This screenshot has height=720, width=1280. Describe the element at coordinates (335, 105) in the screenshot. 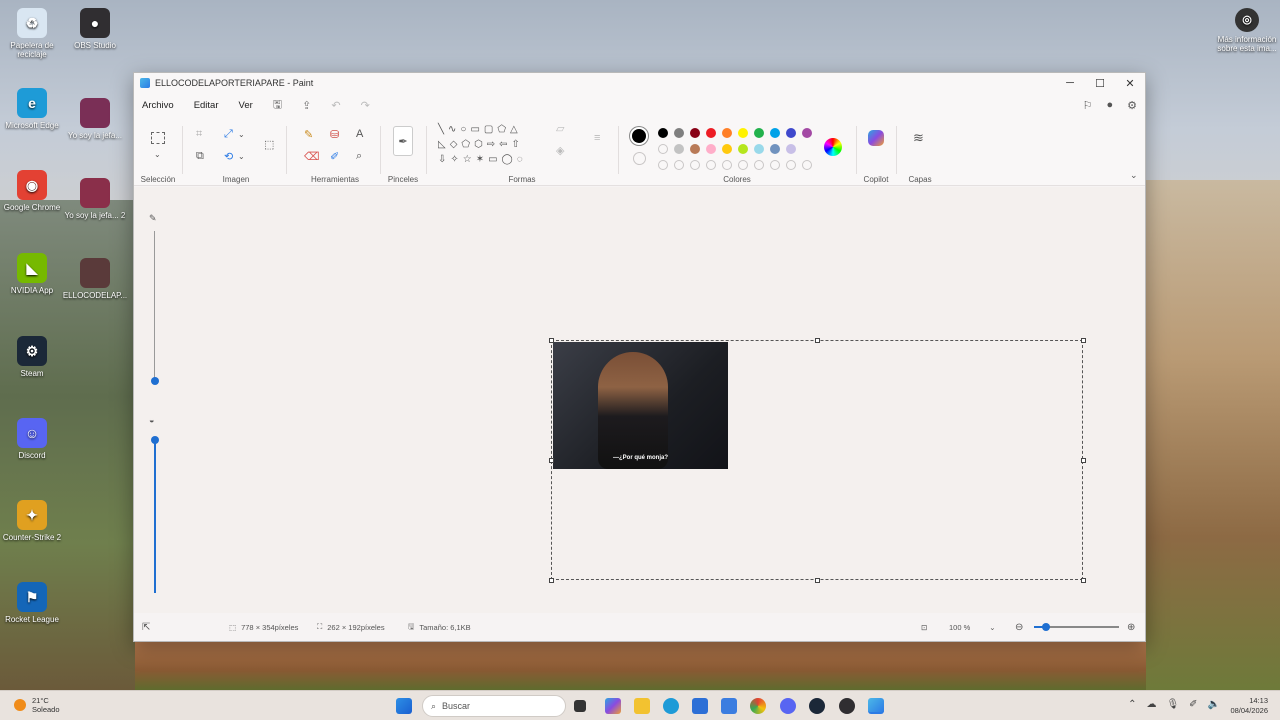

I see `undo-icon: ↶` at that location.